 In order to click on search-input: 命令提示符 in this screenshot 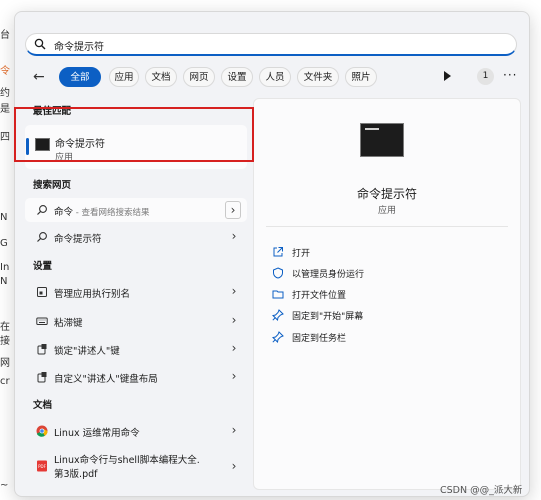, I will do `click(79, 45)`.